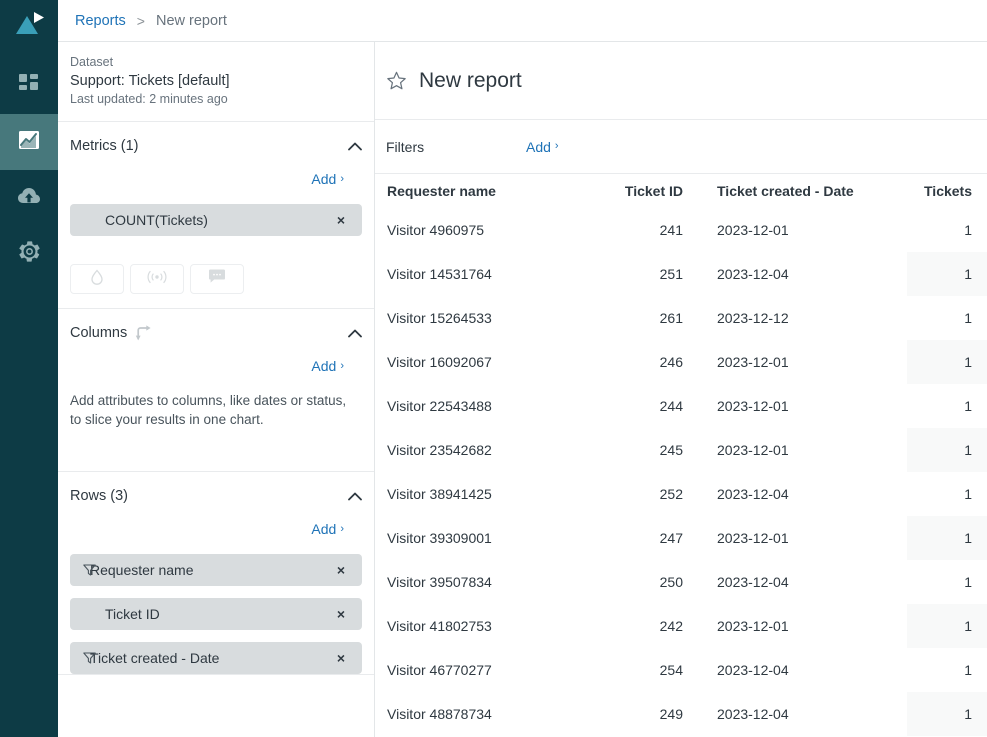 The width and height of the screenshot is (987, 737). What do you see at coordinates (947, 191) in the screenshot?
I see `column-header-tickets: Tickets` at bounding box center [947, 191].